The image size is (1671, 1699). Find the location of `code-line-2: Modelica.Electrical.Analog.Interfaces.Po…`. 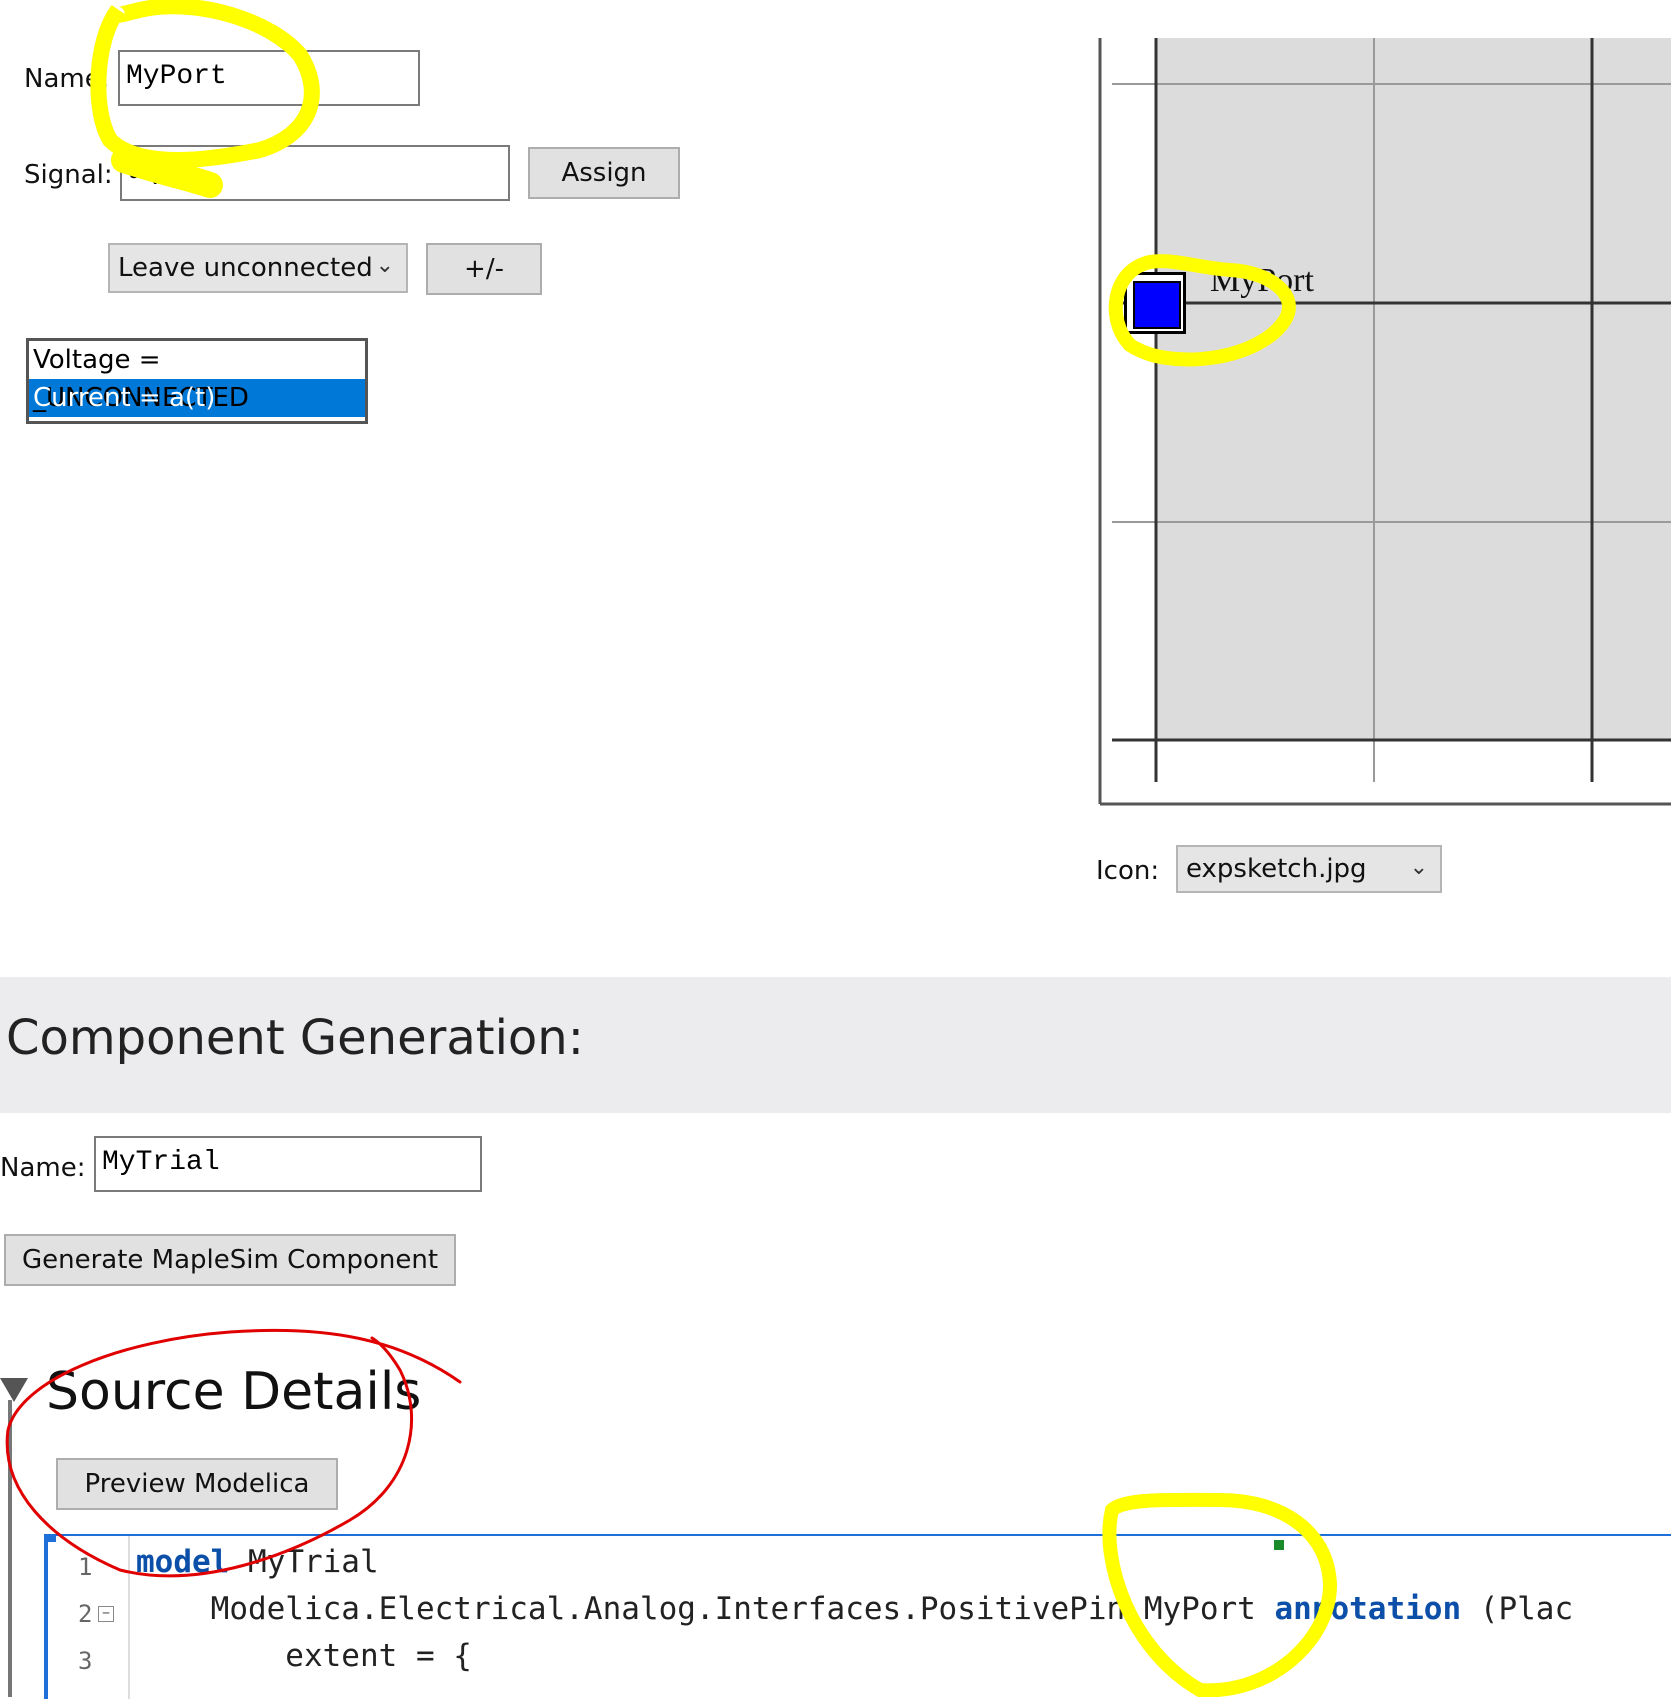

code-line-2: Modelica.Electrical.Analog.Interfaces.Po… is located at coordinates (855, 1609).